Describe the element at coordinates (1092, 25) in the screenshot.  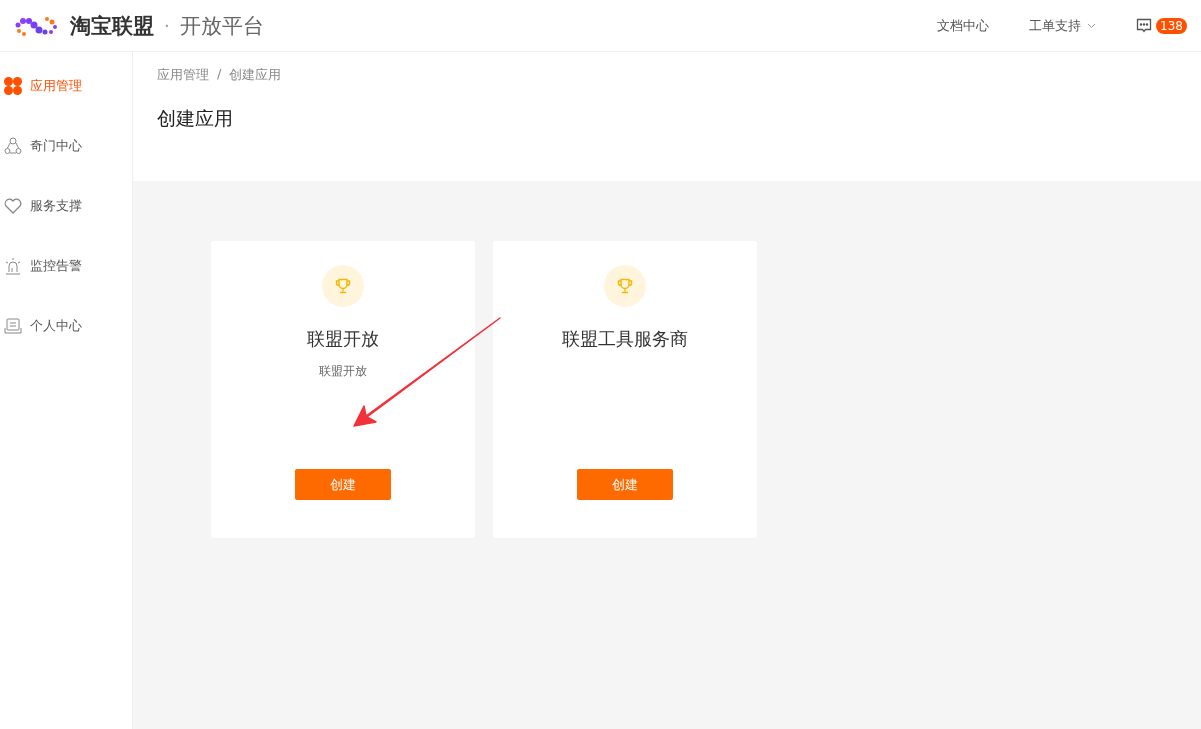
I see `chevron-down-icon` at that location.